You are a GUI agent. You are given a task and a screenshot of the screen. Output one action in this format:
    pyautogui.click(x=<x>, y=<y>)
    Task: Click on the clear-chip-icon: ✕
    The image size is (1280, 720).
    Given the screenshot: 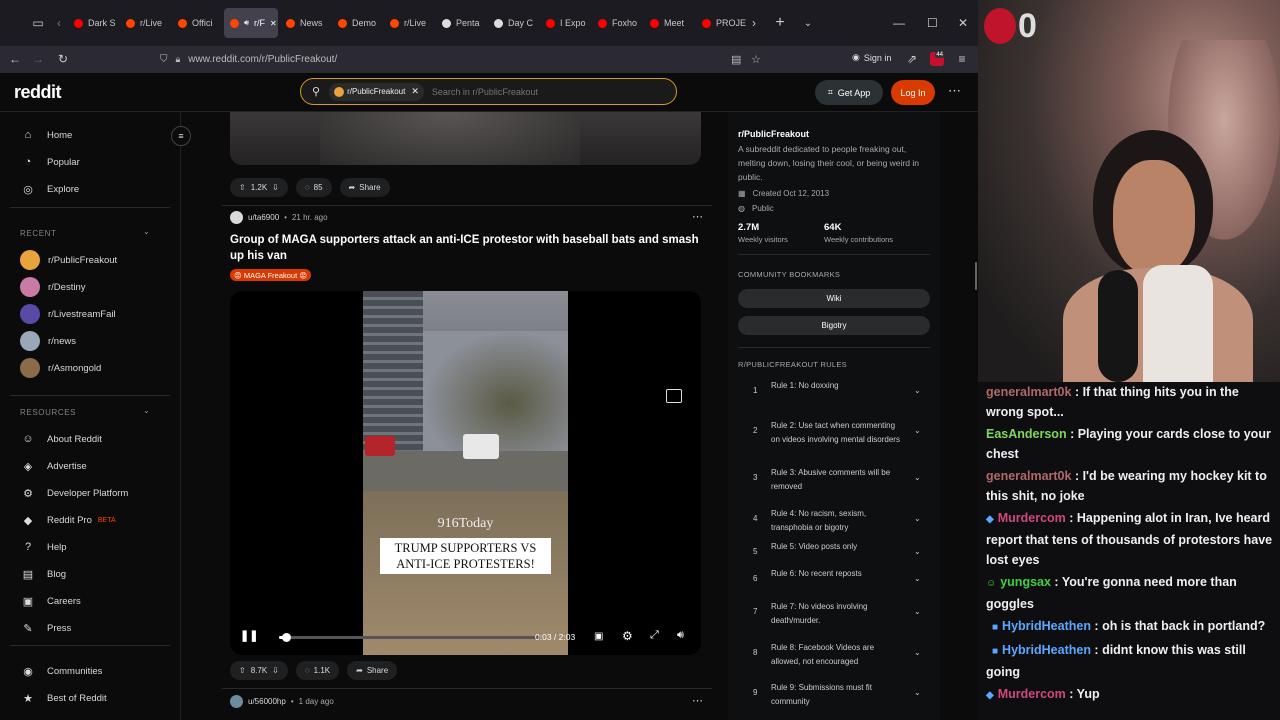 What is the action you would take?
    pyautogui.click(x=415, y=91)
    